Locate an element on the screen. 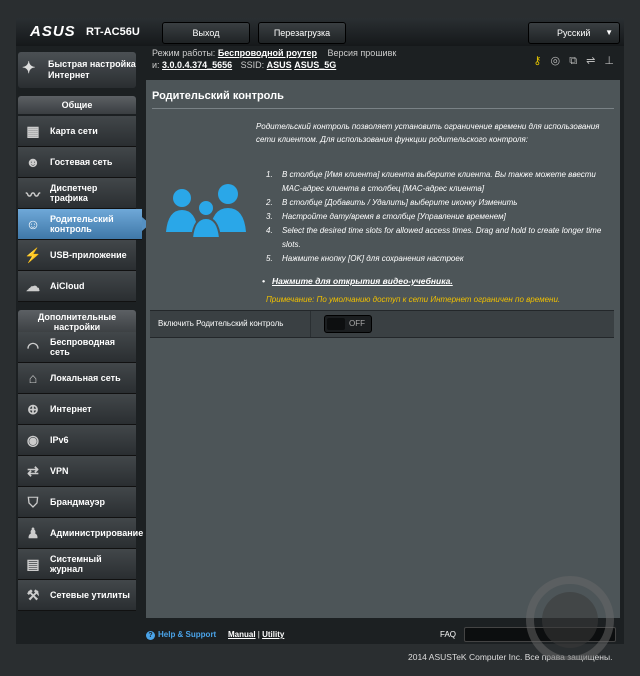 This screenshot has width=640, height=676. sidebar-item-label: AiCloud is located at coordinates (67, 286).